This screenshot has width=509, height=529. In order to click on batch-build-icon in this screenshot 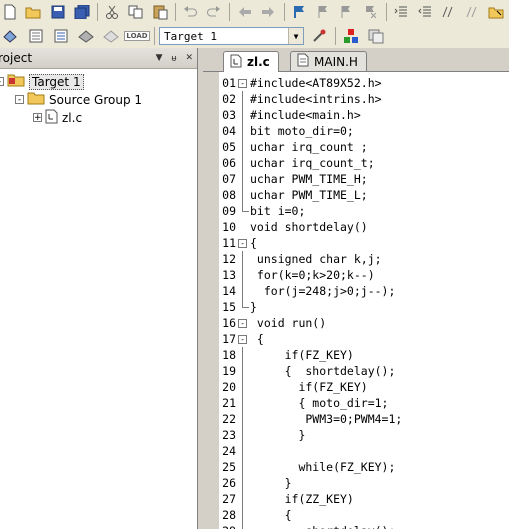, I will do `click(86, 36)`.